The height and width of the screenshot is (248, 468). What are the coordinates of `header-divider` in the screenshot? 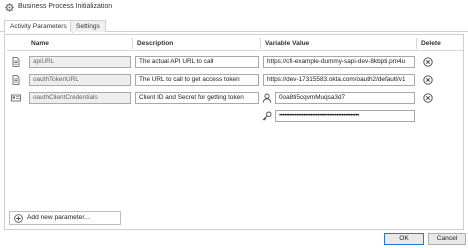 It's located at (235, 50).